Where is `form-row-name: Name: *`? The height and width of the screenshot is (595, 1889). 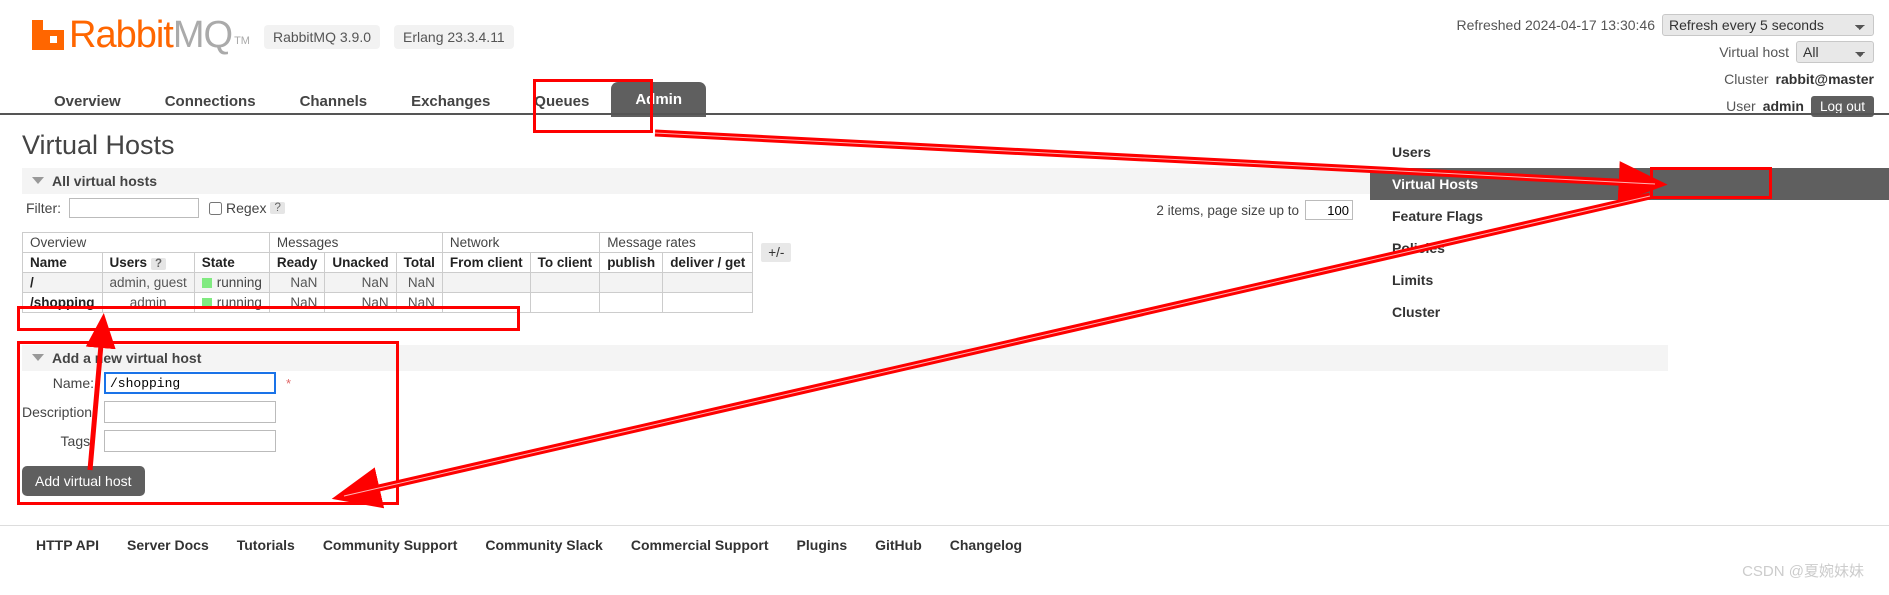
form-row-name: Name: * is located at coordinates (156, 383).